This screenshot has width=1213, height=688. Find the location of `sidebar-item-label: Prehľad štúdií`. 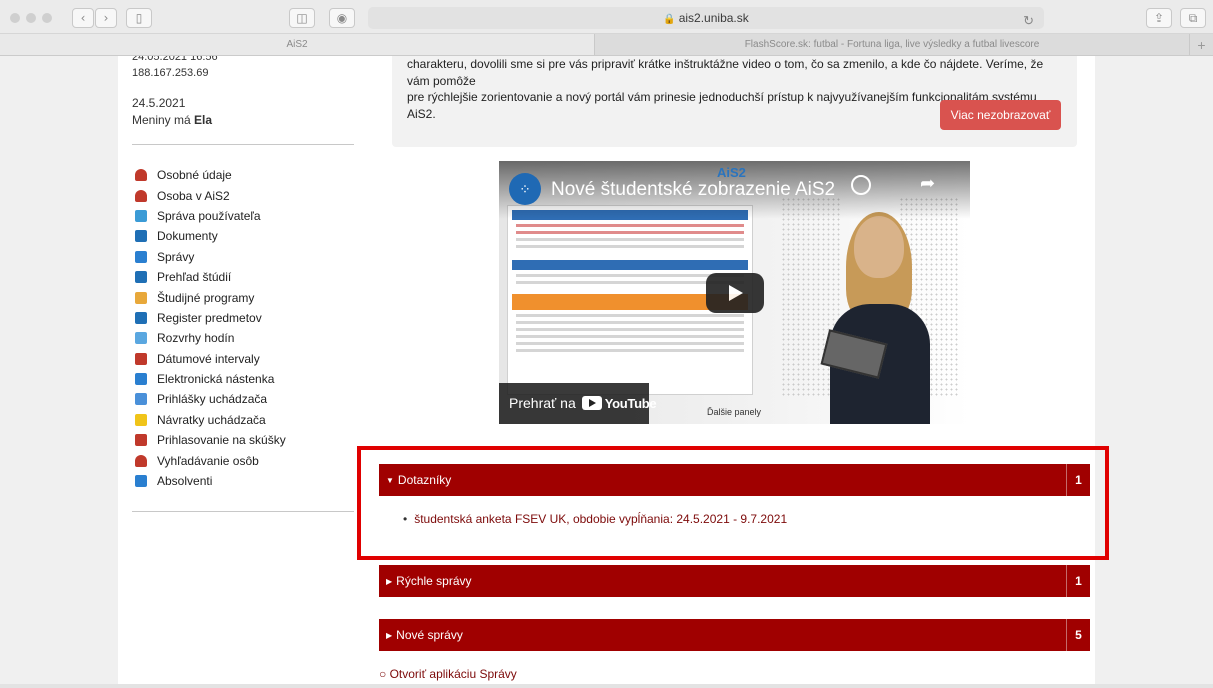

sidebar-item-label: Prehľad štúdií is located at coordinates (194, 277).